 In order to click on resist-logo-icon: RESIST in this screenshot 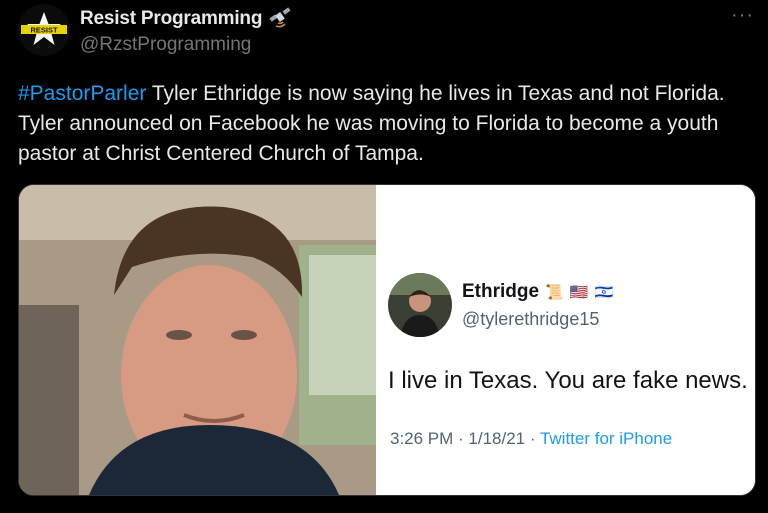, I will do `click(44, 30)`.